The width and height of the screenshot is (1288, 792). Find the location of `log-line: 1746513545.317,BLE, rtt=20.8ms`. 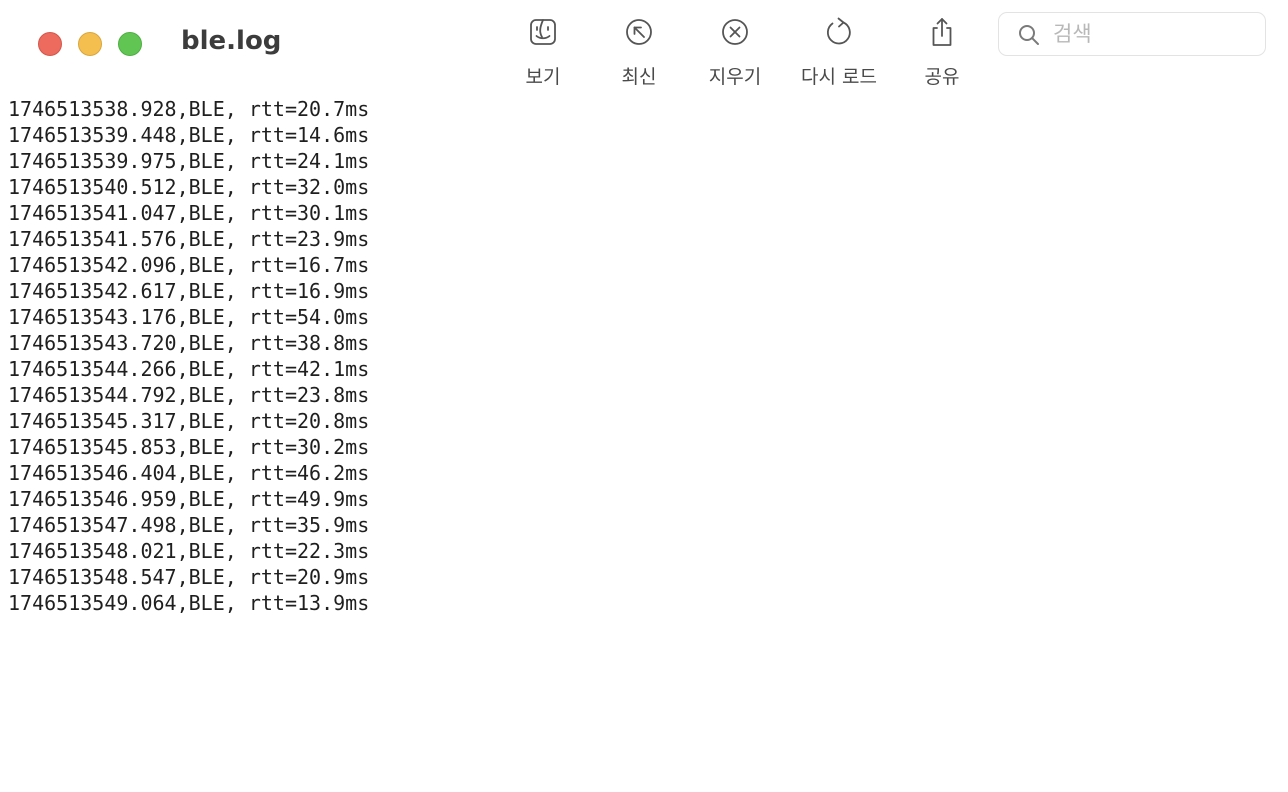

log-line: 1746513545.317,BLE, rtt=20.8ms is located at coordinates (189, 421).